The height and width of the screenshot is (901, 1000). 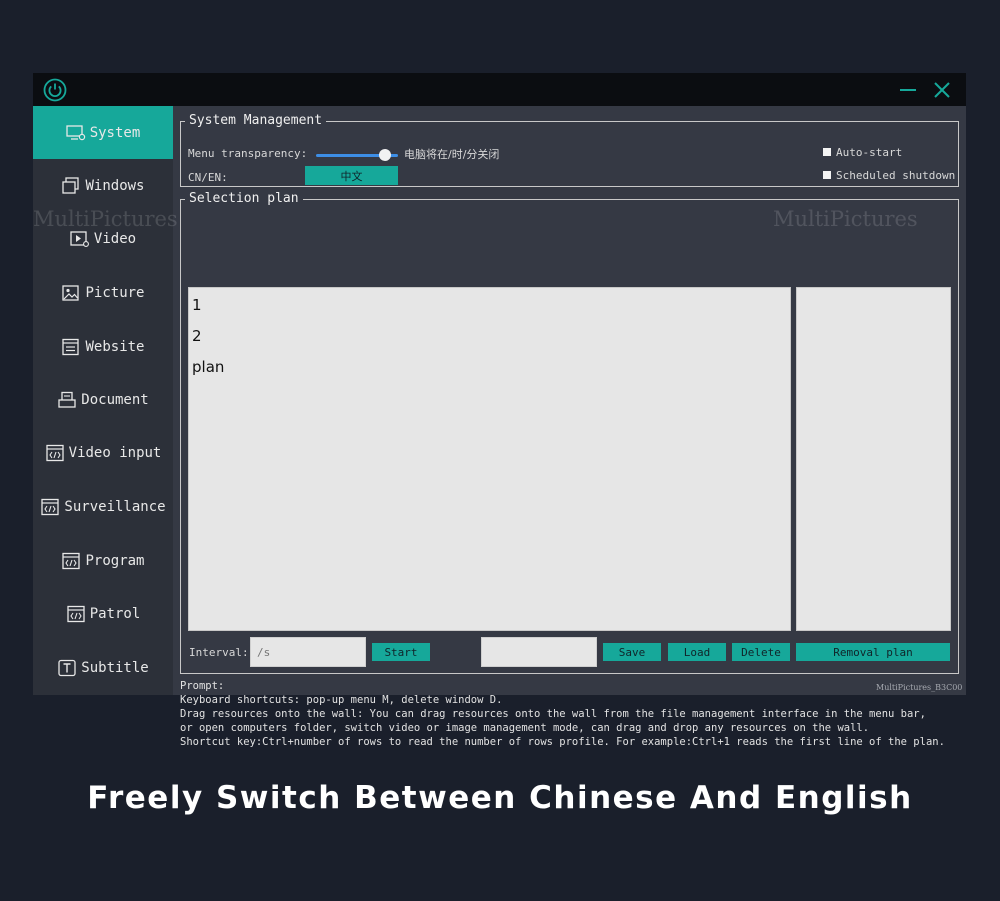 I want to click on cn-en-label: CN/EN:, so click(x=208, y=177).